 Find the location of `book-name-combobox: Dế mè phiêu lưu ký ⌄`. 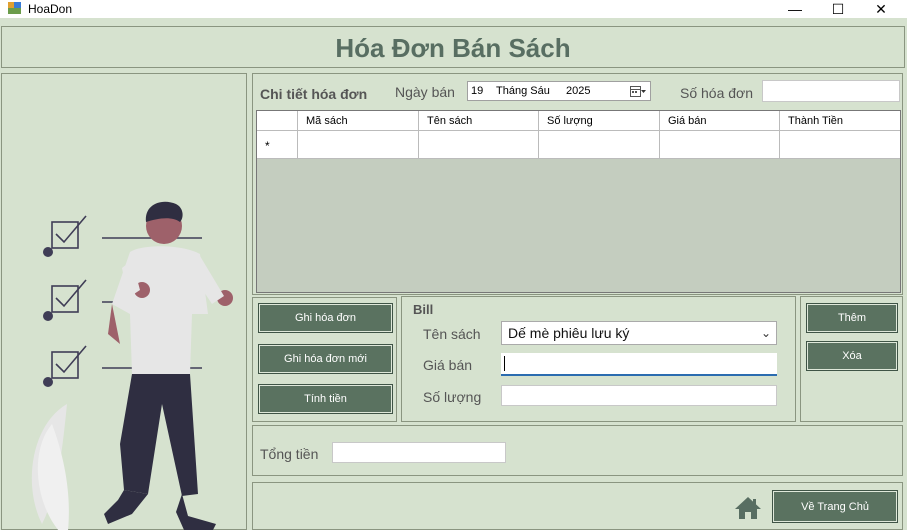

book-name-combobox: Dế mè phiêu lưu ký ⌄ is located at coordinates (639, 333).